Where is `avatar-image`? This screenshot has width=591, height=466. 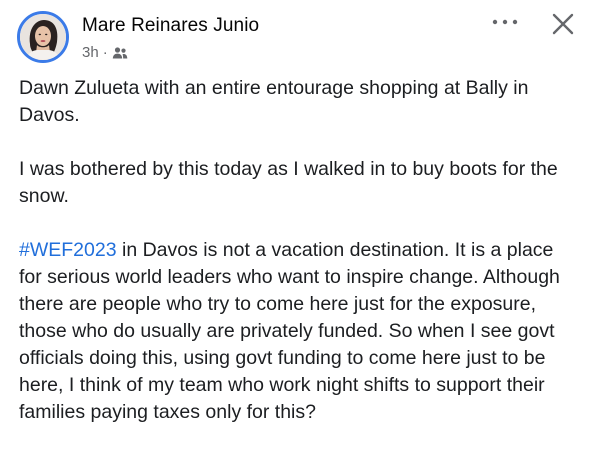 avatar-image is located at coordinates (43, 37).